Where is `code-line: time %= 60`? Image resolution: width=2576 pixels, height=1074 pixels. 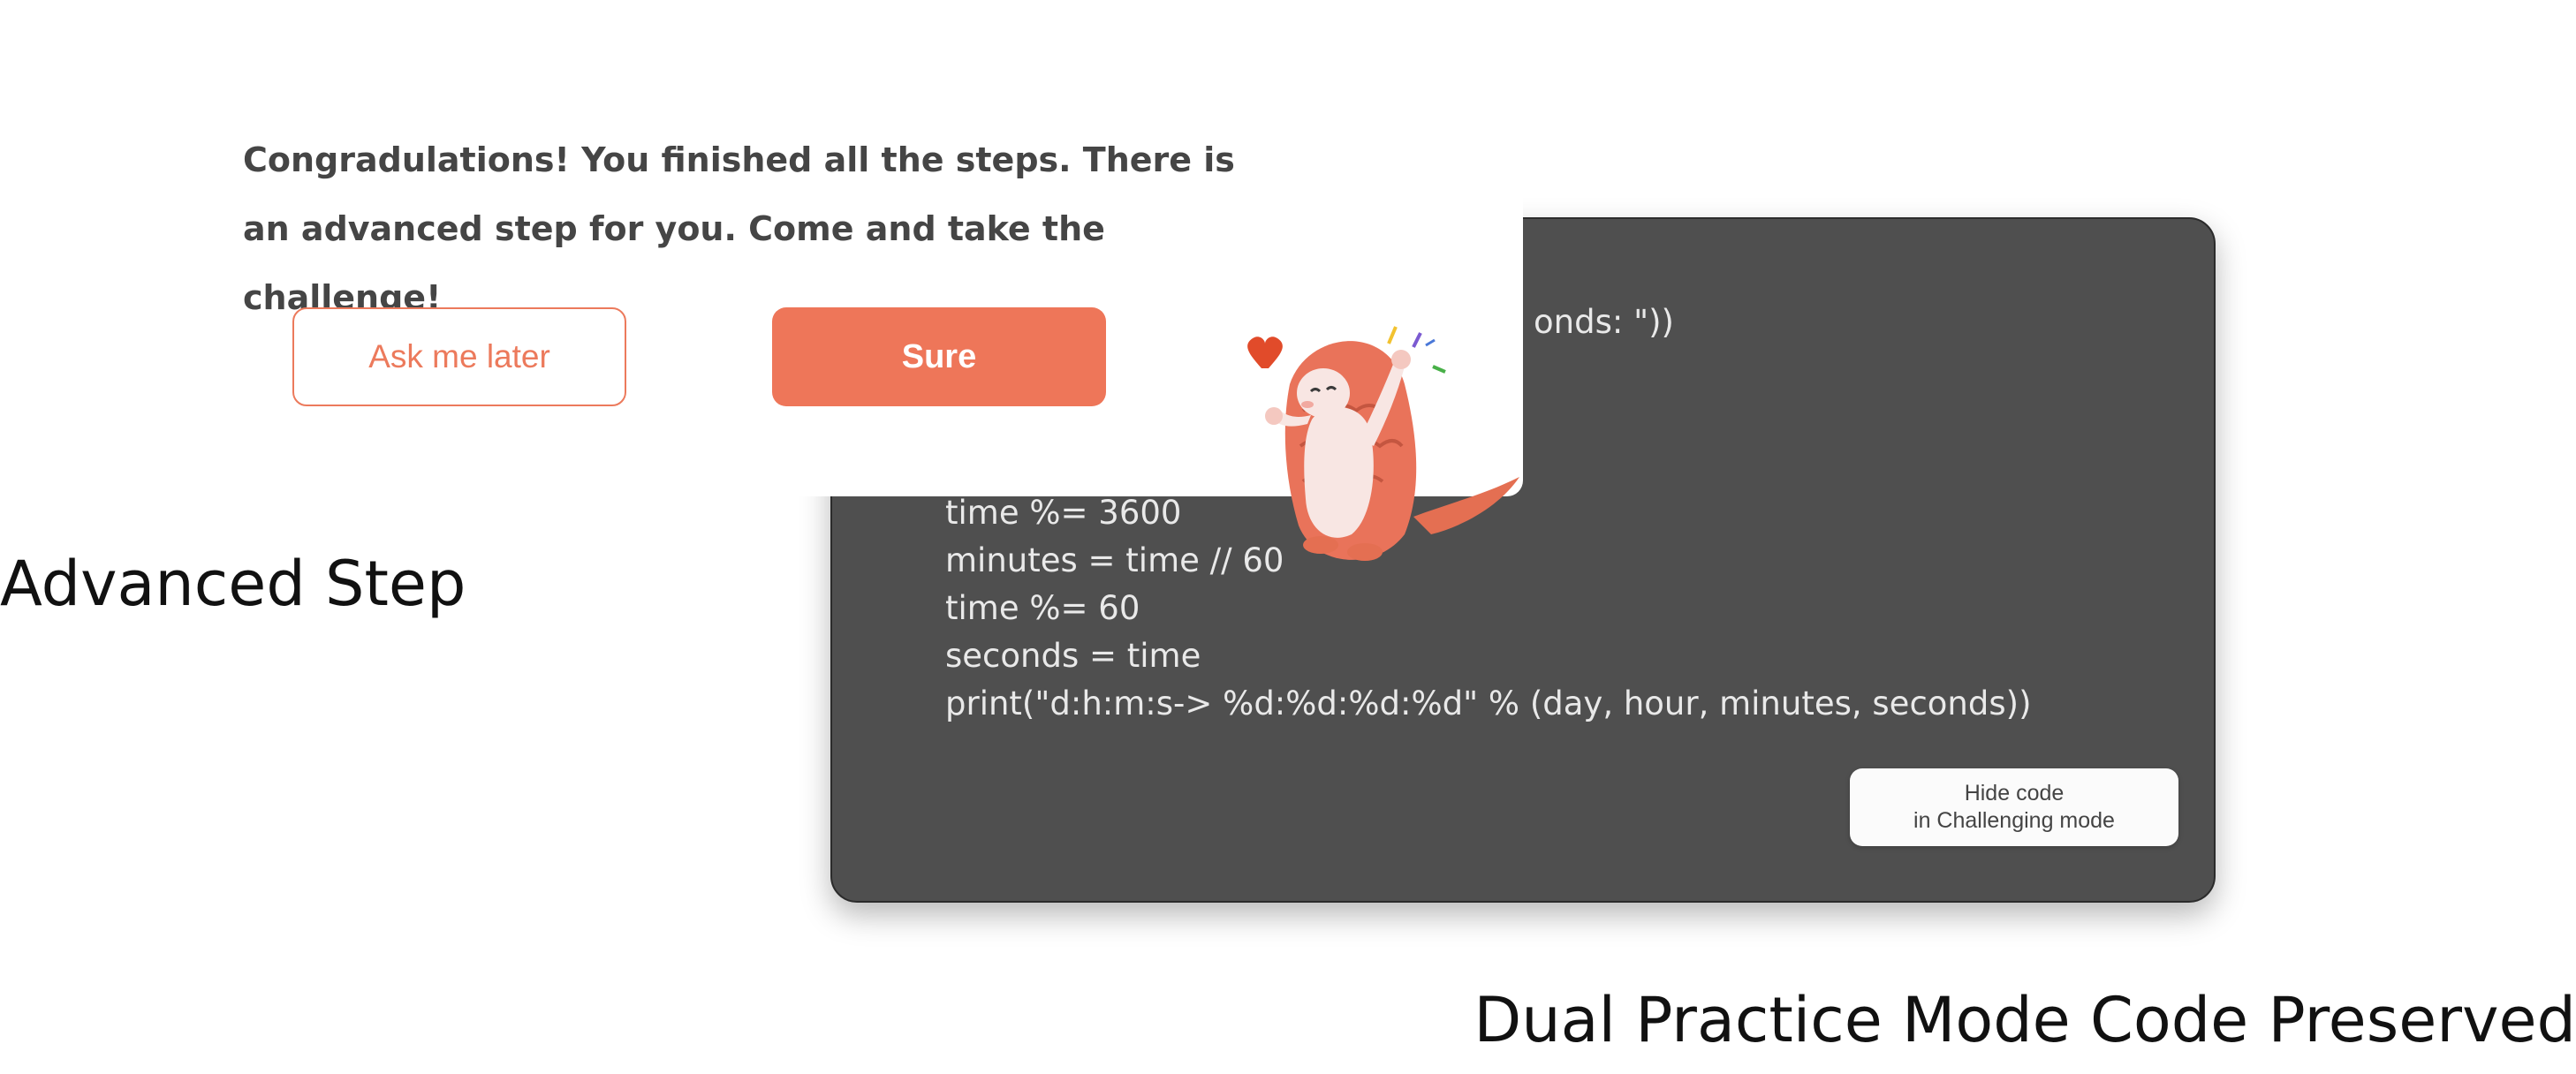 code-line: time %= 60 is located at coordinates (1042, 608).